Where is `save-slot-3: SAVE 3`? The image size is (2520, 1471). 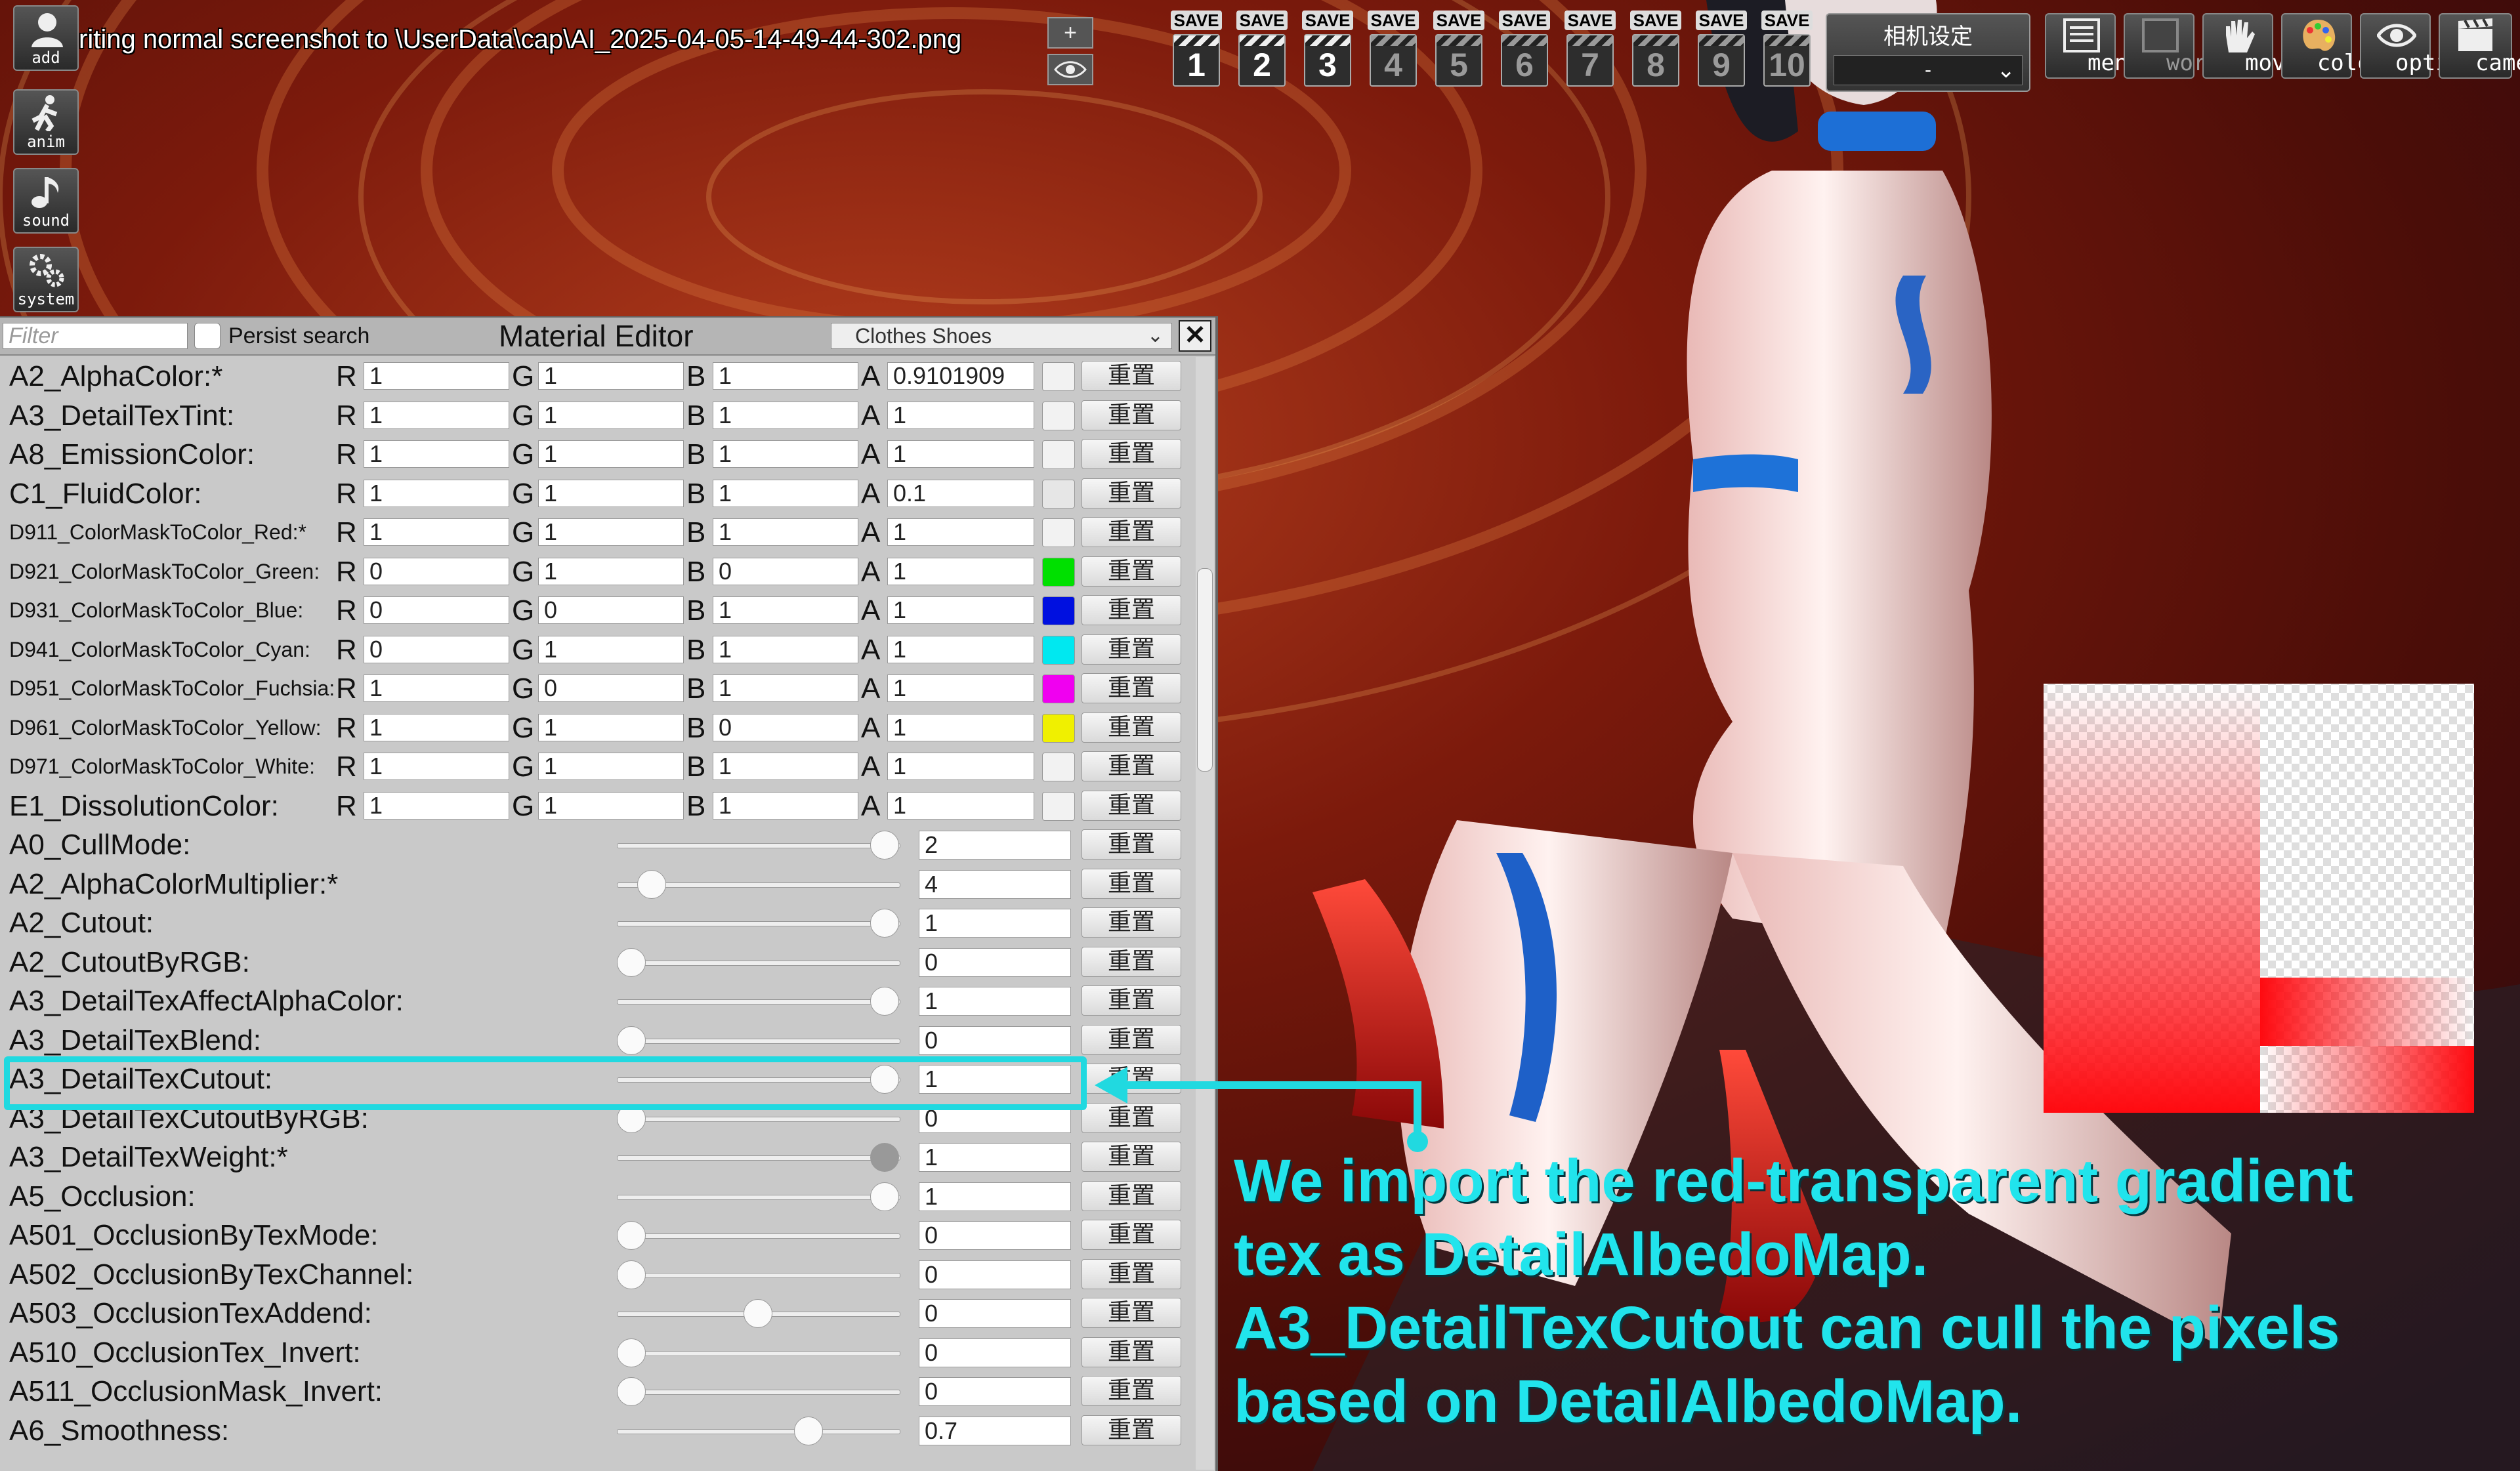 save-slot-3: SAVE 3 is located at coordinates (1327, 51).